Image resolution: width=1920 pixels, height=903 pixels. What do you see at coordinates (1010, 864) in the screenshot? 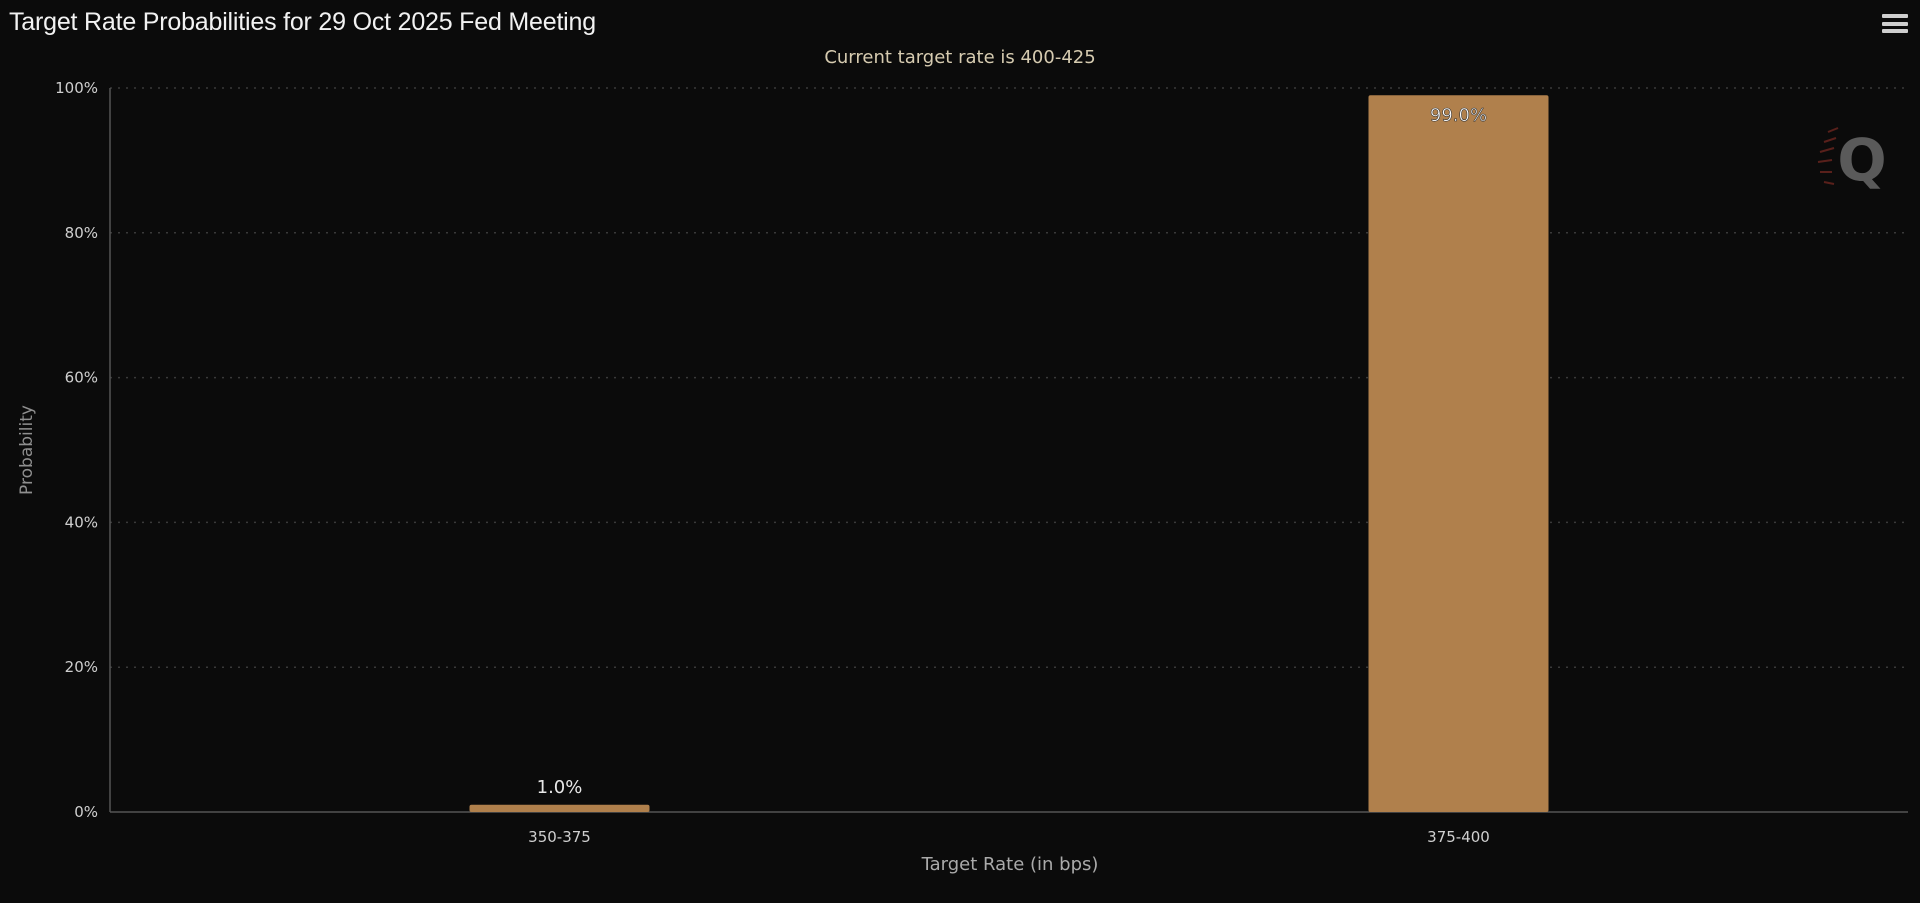
I see `x-axis-title: Target Rate (in bps)` at bounding box center [1010, 864].